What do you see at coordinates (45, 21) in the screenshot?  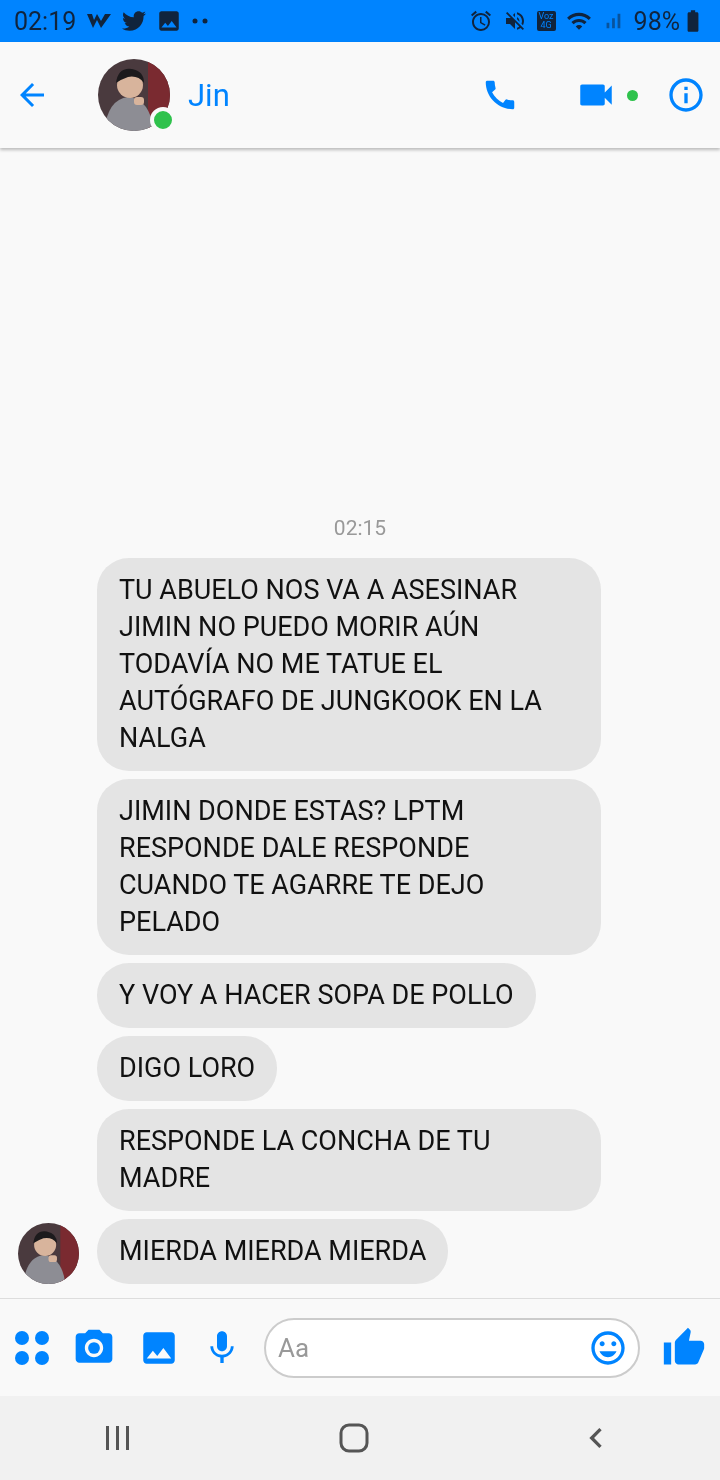 I see `status-time: 02:19` at bounding box center [45, 21].